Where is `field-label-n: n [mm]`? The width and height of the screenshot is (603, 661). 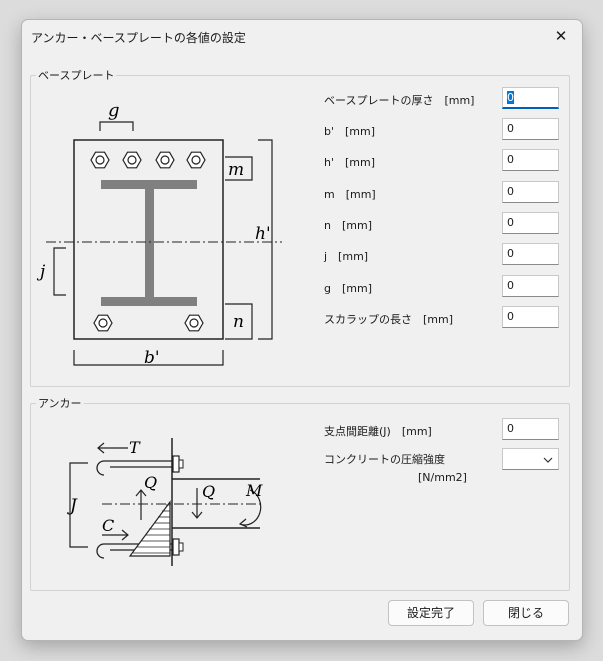
field-label-n: n [mm] is located at coordinates (348, 225).